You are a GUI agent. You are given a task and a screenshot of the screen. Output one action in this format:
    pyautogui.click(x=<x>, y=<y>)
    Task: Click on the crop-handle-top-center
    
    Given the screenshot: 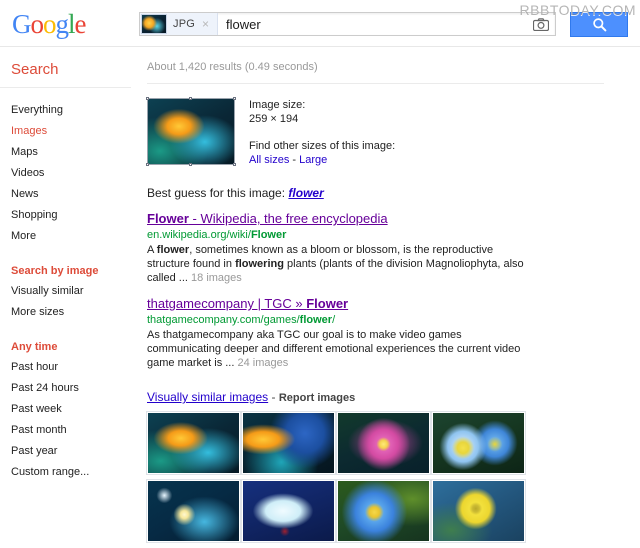 What is the action you would take?
    pyautogui.click(x=190, y=98)
    